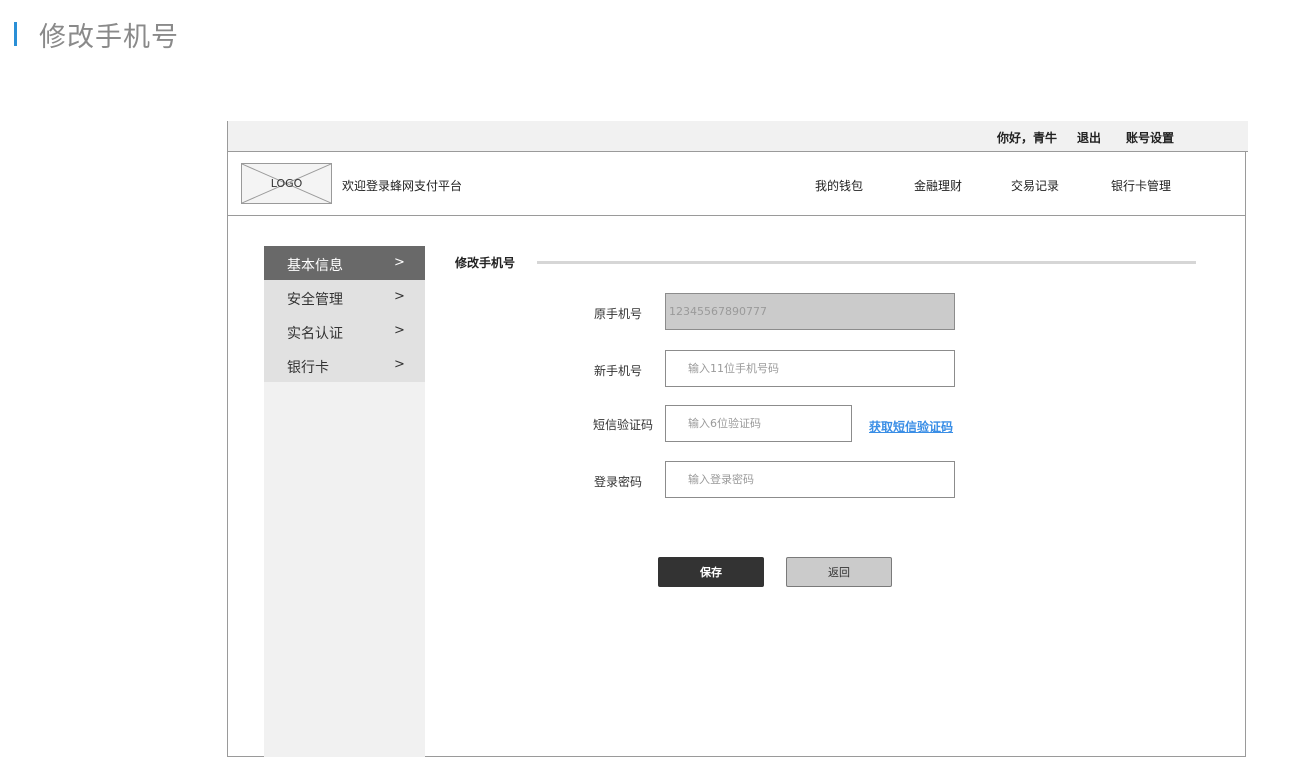 The height and width of the screenshot is (780, 1295). I want to click on account-settings-link: 账号设置, so click(1150, 137).